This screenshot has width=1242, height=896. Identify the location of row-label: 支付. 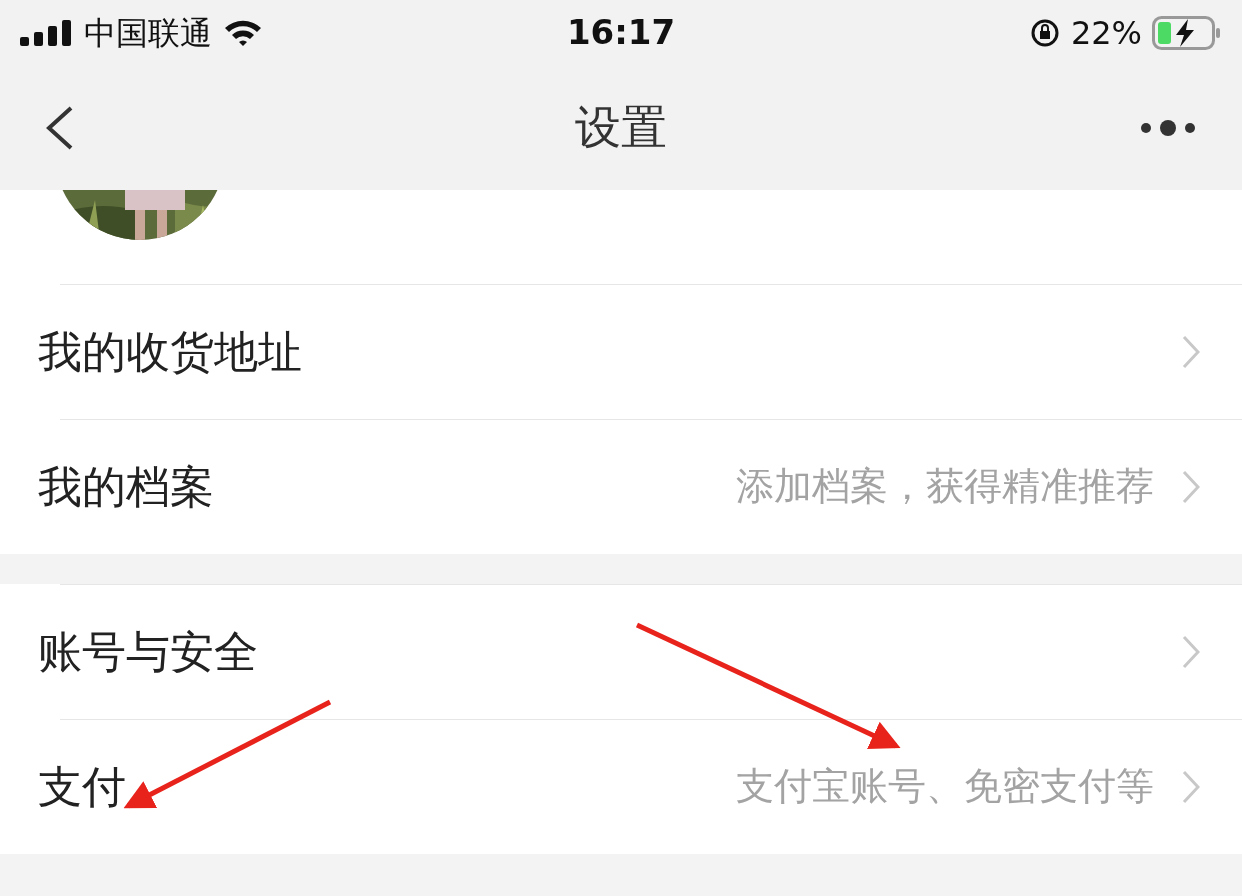
(82, 786).